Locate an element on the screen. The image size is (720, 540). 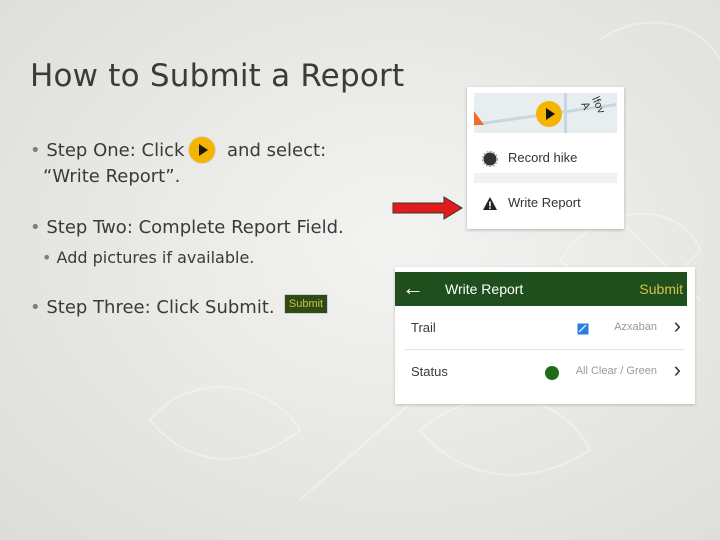
step-one-suffix: and select: is located at coordinates (277, 150).